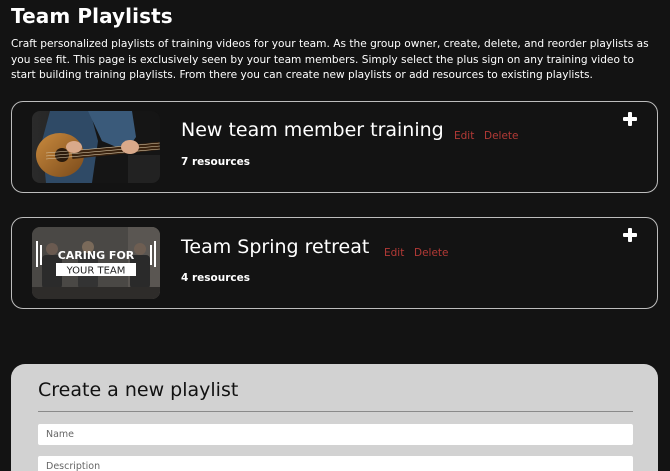 This screenshot has height=471, width=670. I want to click on playlist-description-input, so click(335, 463).